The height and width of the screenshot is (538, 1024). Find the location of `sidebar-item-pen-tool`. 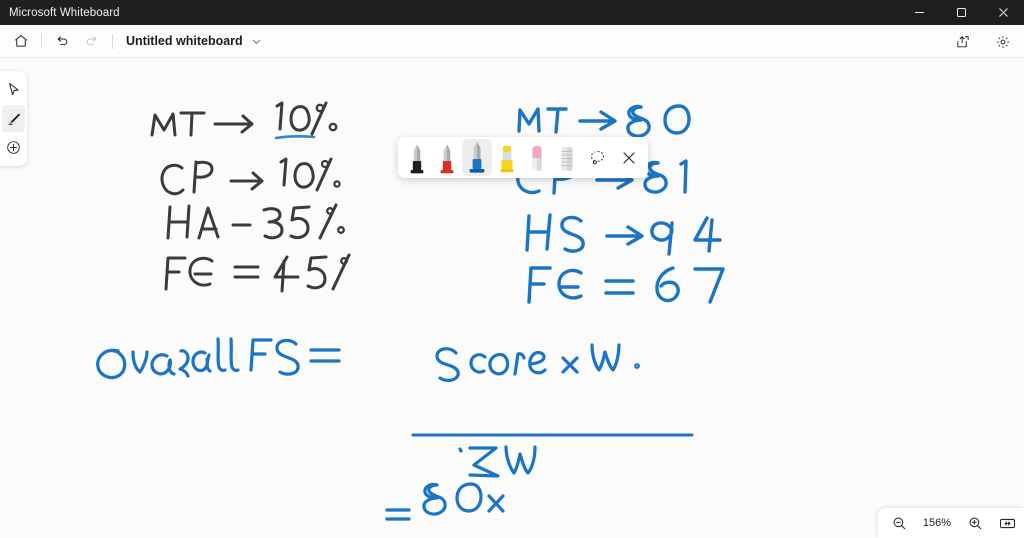

sidebar-item-pen-tool is located at coordinates (13, 118).